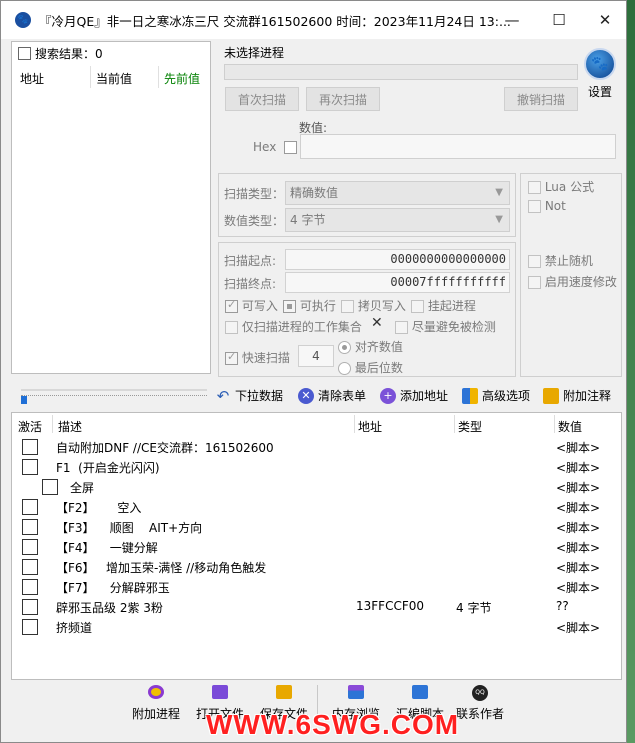  What do you see at coordinates (284, 692) in the screenshot?
I see `folder-icon` at bounding box center [284, 692].